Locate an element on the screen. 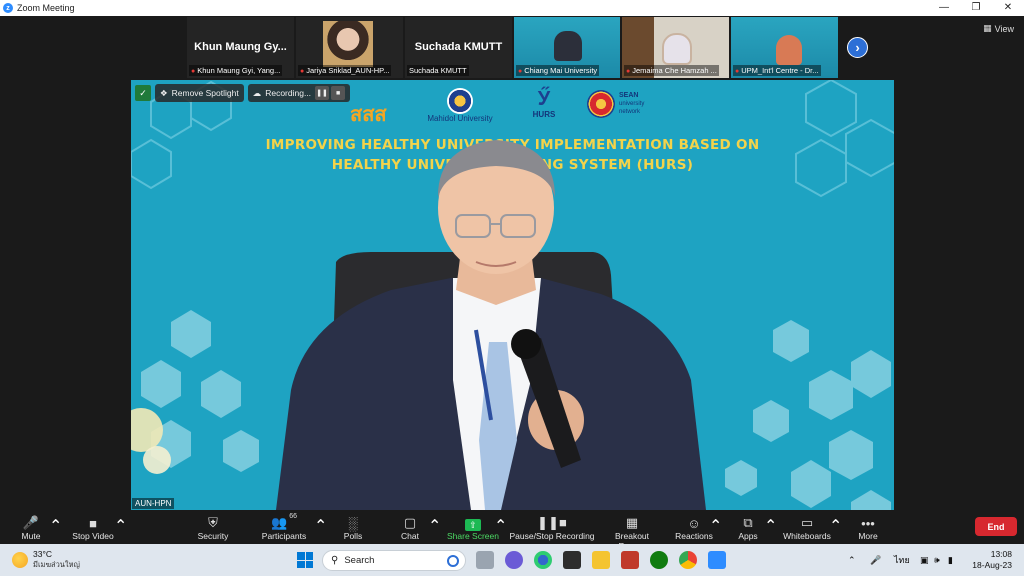 Image resolution: width=1024 pixels, height=576 pixels. windows-start-button is located at coordinates (305, 560).